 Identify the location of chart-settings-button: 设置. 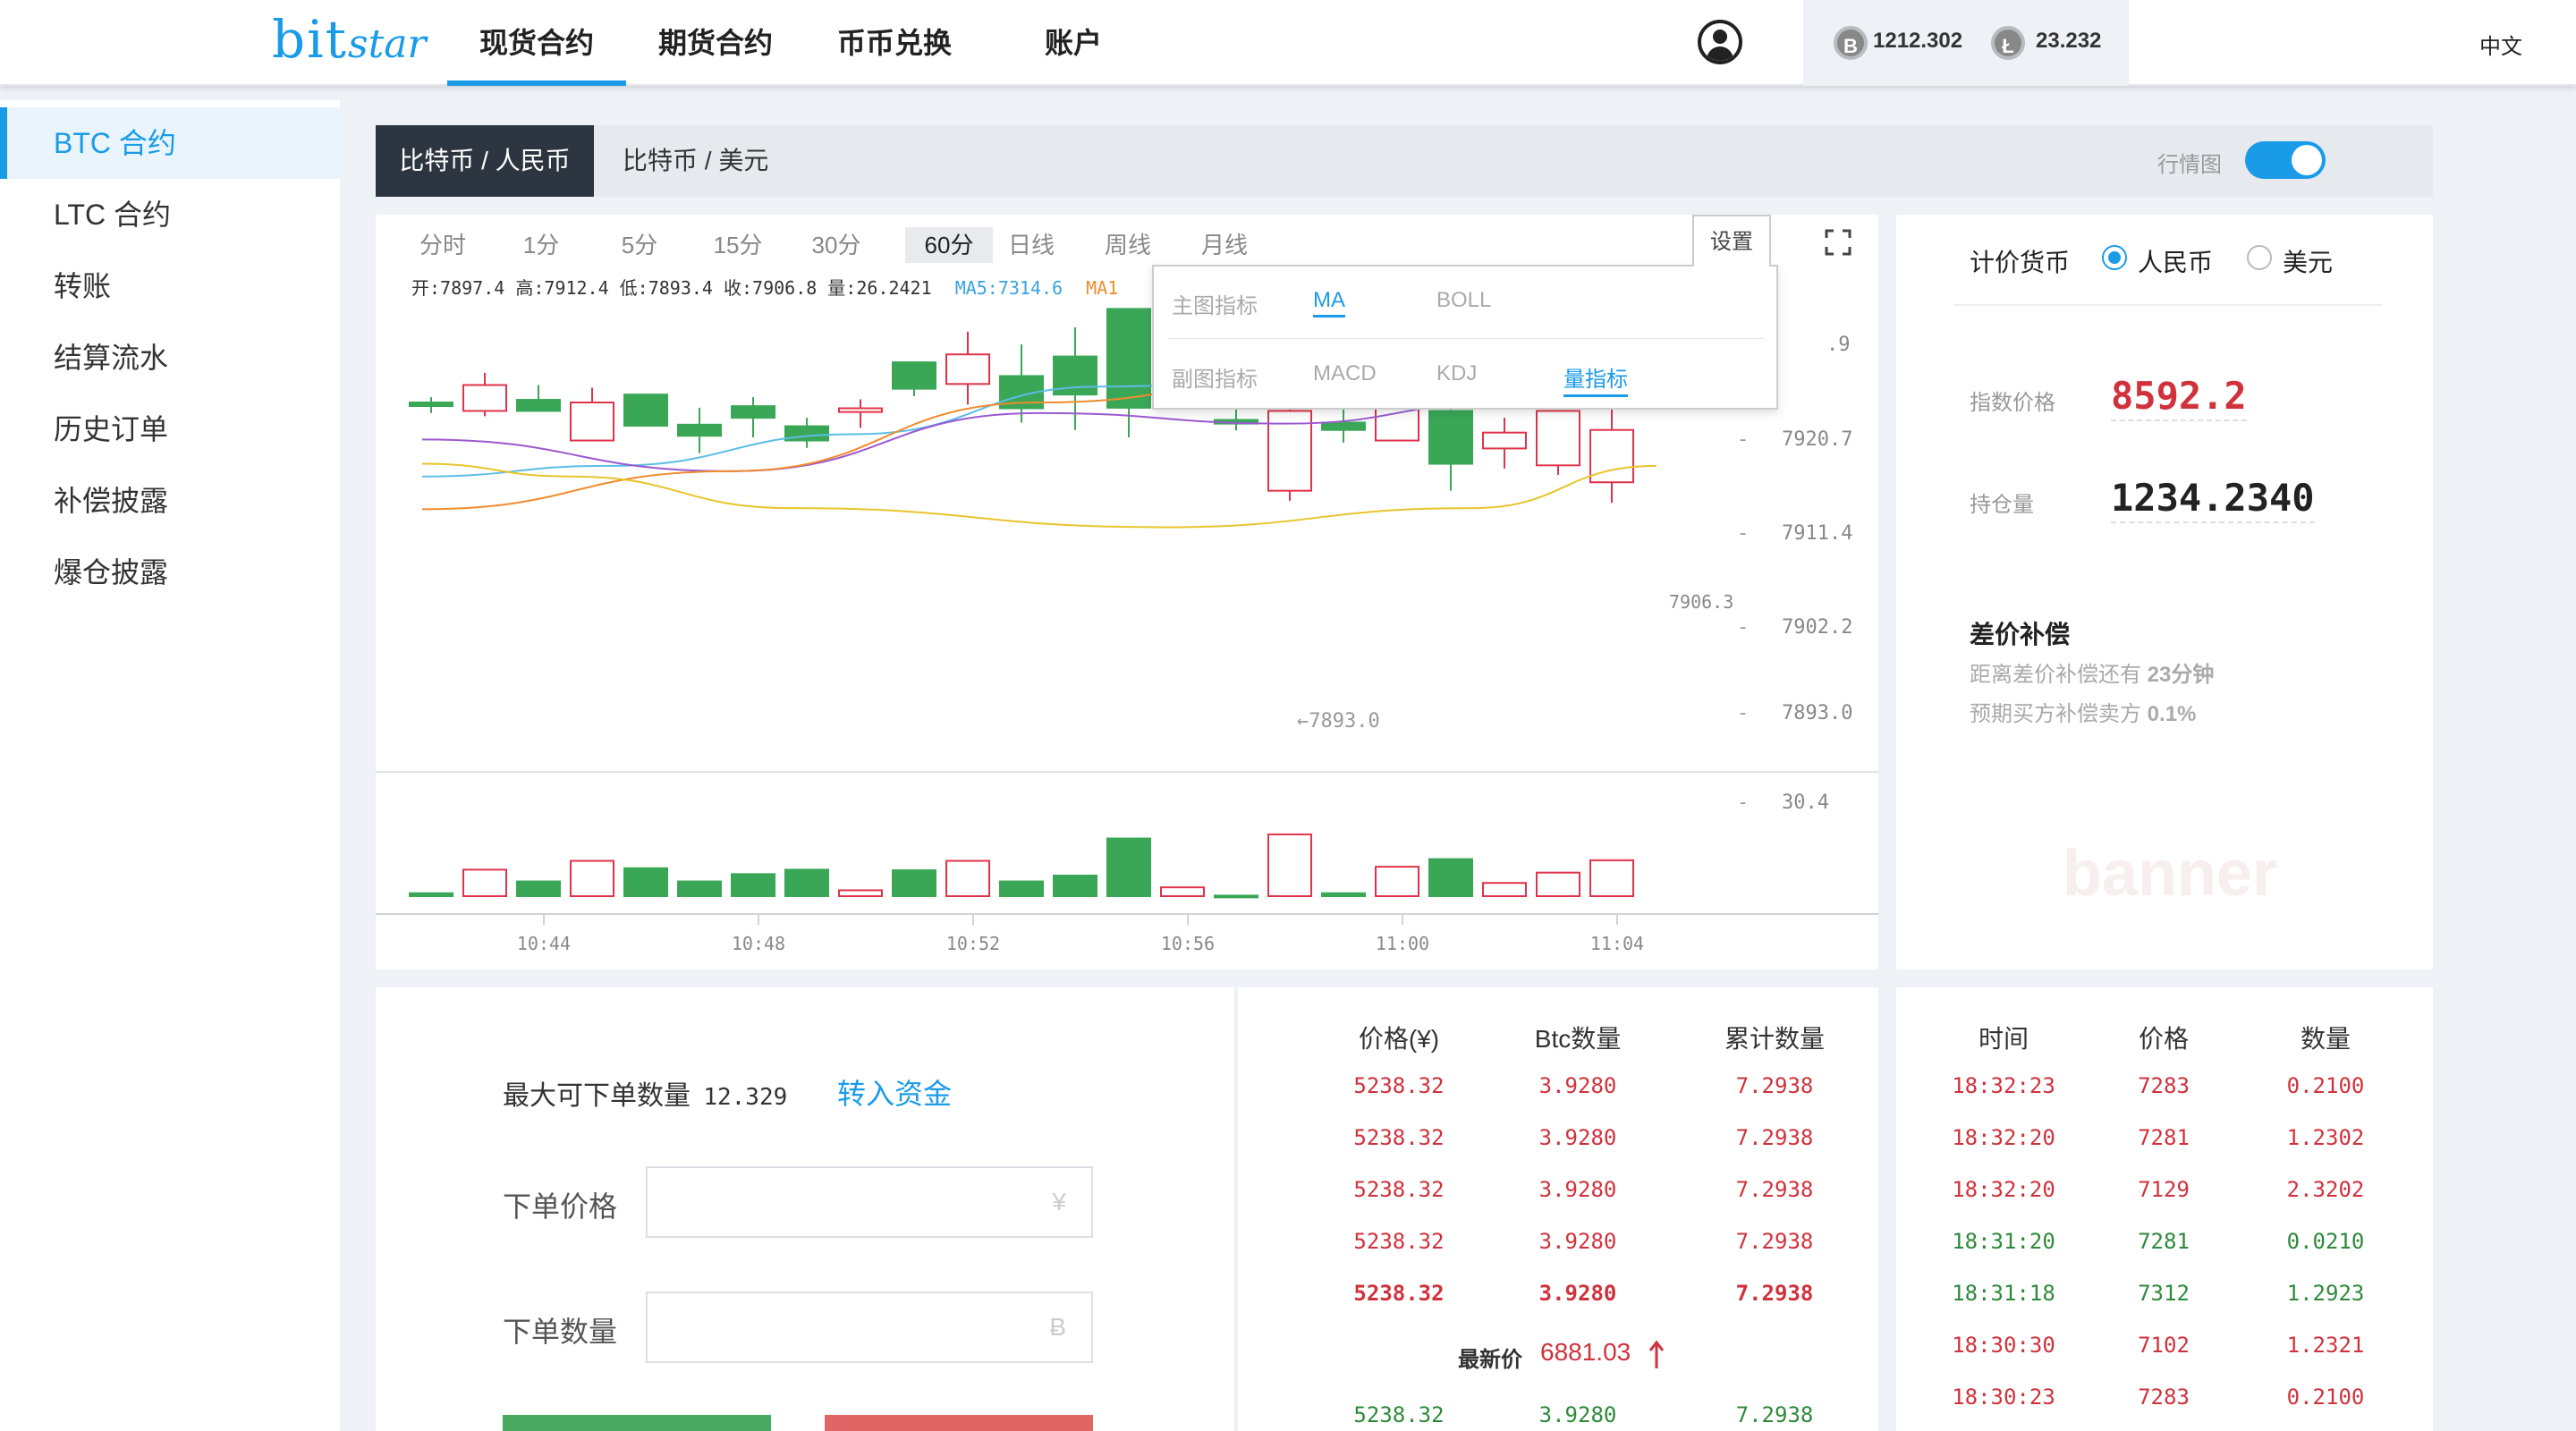
(1731, 241).